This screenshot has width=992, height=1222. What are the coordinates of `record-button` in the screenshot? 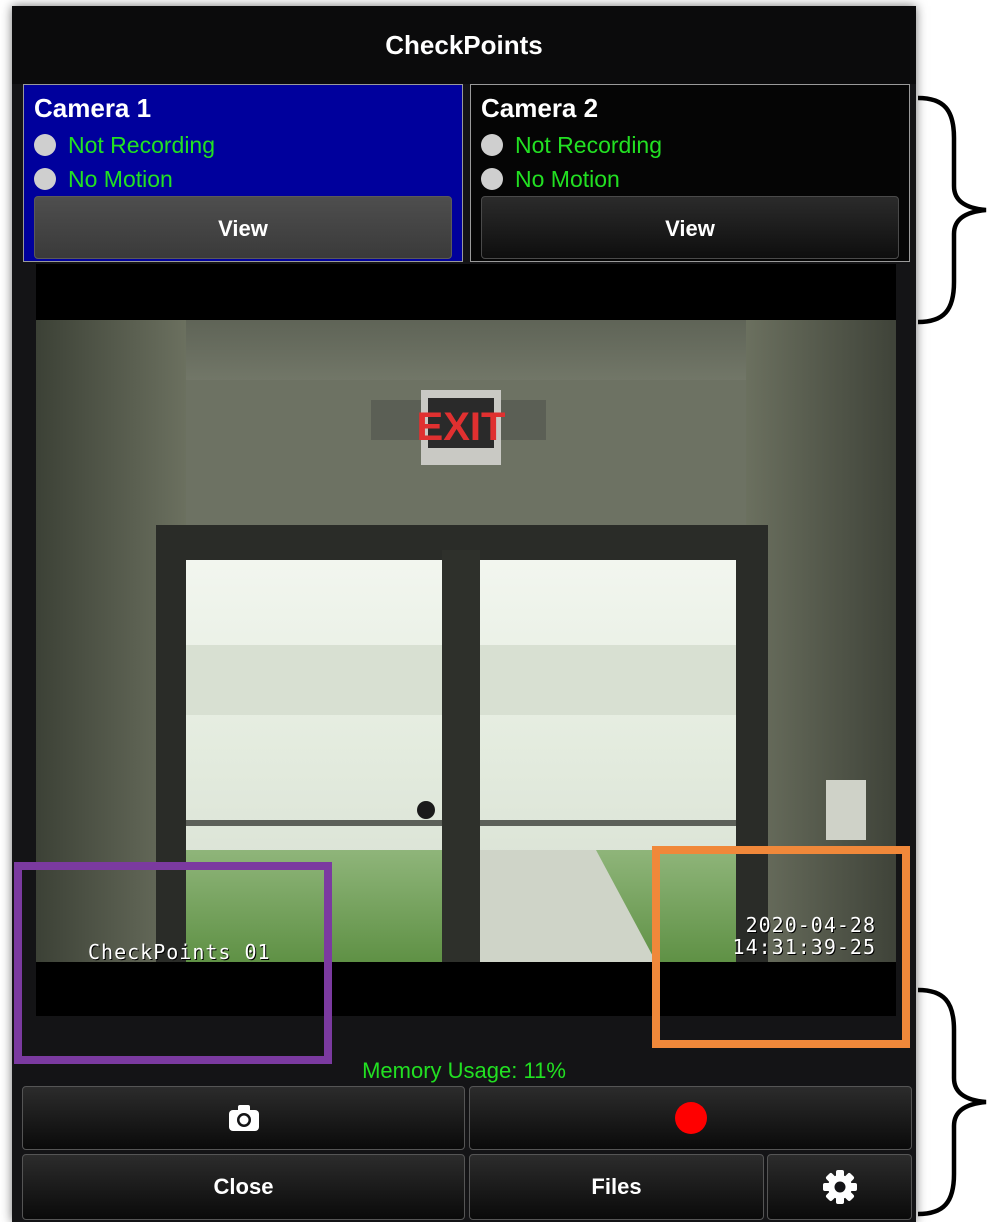 It's located at (690, 1118).